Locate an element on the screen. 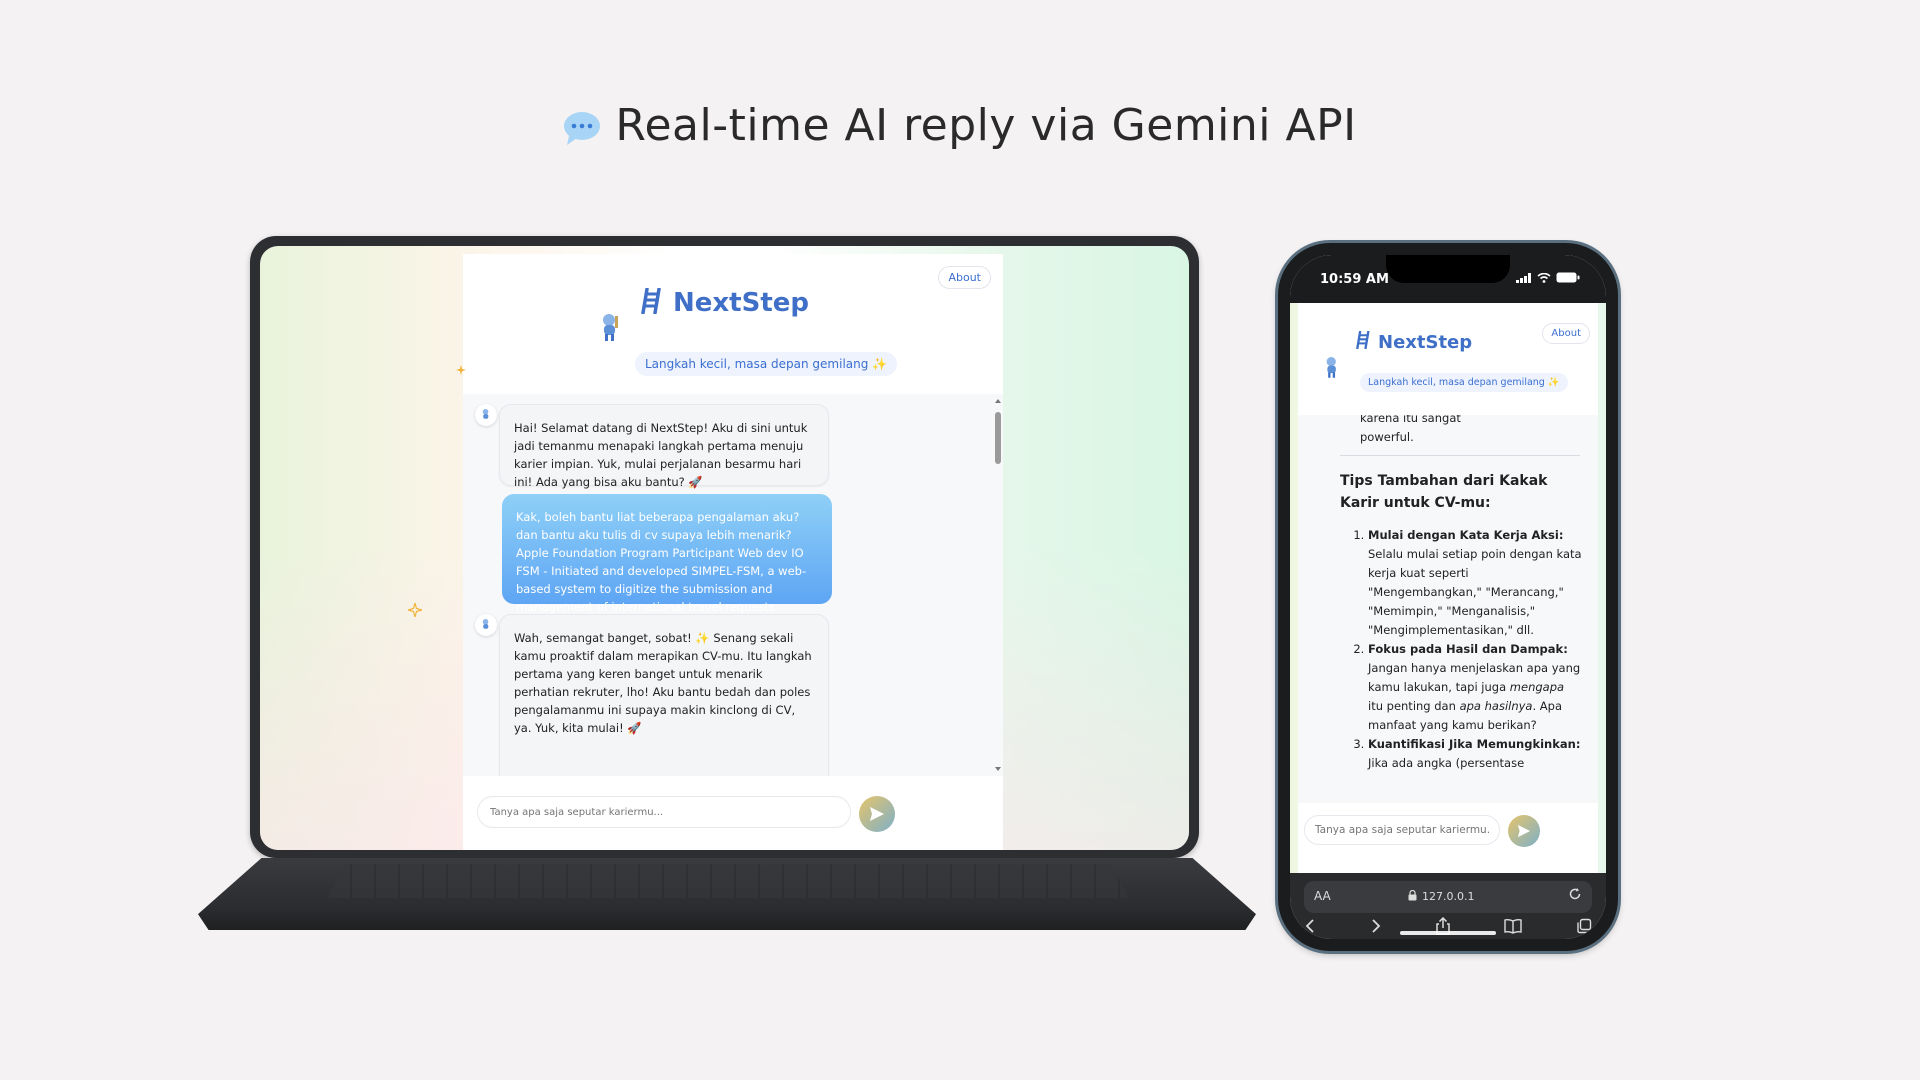 Image resolution: width=1920 pixels, height=1080 pixels. status-icons is located at coordinates (1548, 277).